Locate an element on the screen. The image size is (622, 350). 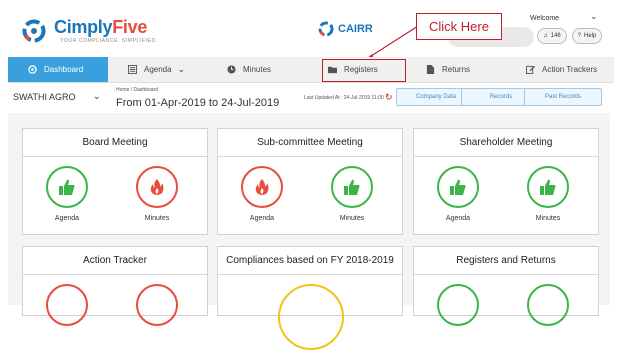
action-tracker-card: Action Tracker is located at coordinates (115, 286).